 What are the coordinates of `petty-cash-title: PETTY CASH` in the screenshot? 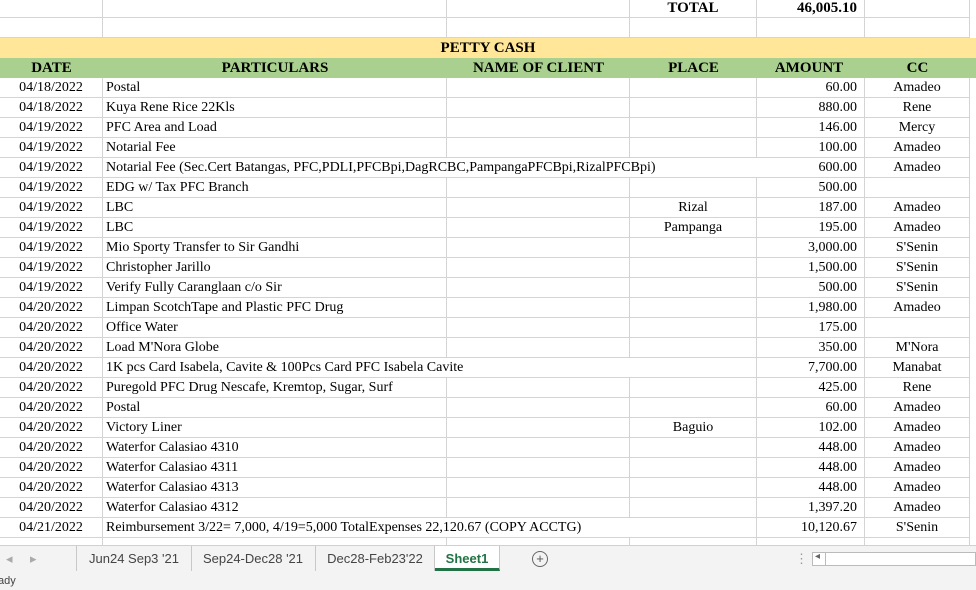 It's located at (488, 48).